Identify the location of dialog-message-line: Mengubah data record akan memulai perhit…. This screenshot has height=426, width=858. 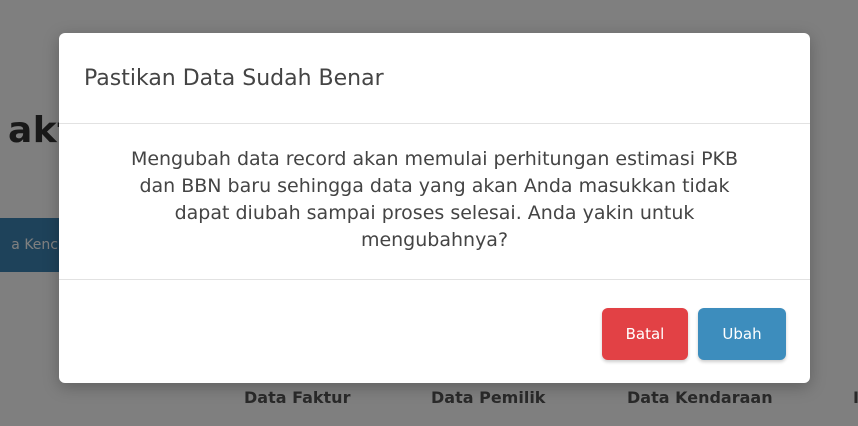
(434, 159).